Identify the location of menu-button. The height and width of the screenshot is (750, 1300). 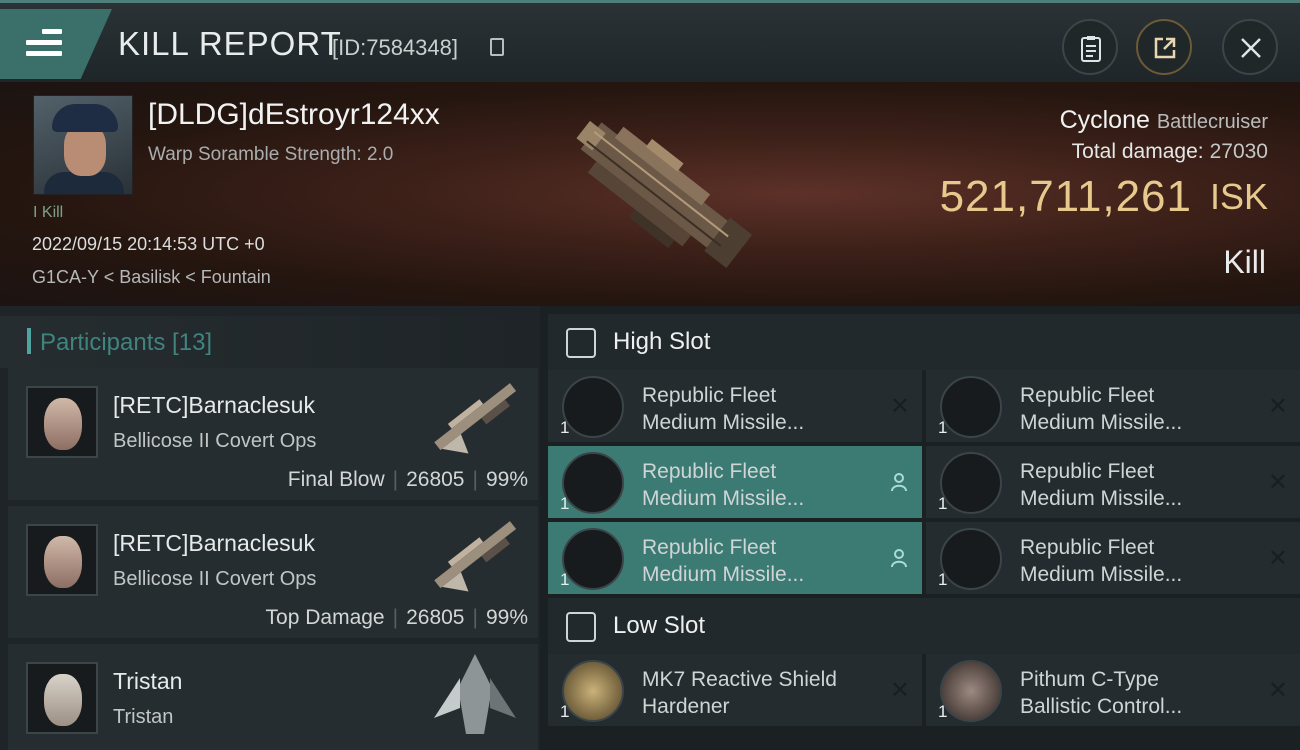
(56, 44).